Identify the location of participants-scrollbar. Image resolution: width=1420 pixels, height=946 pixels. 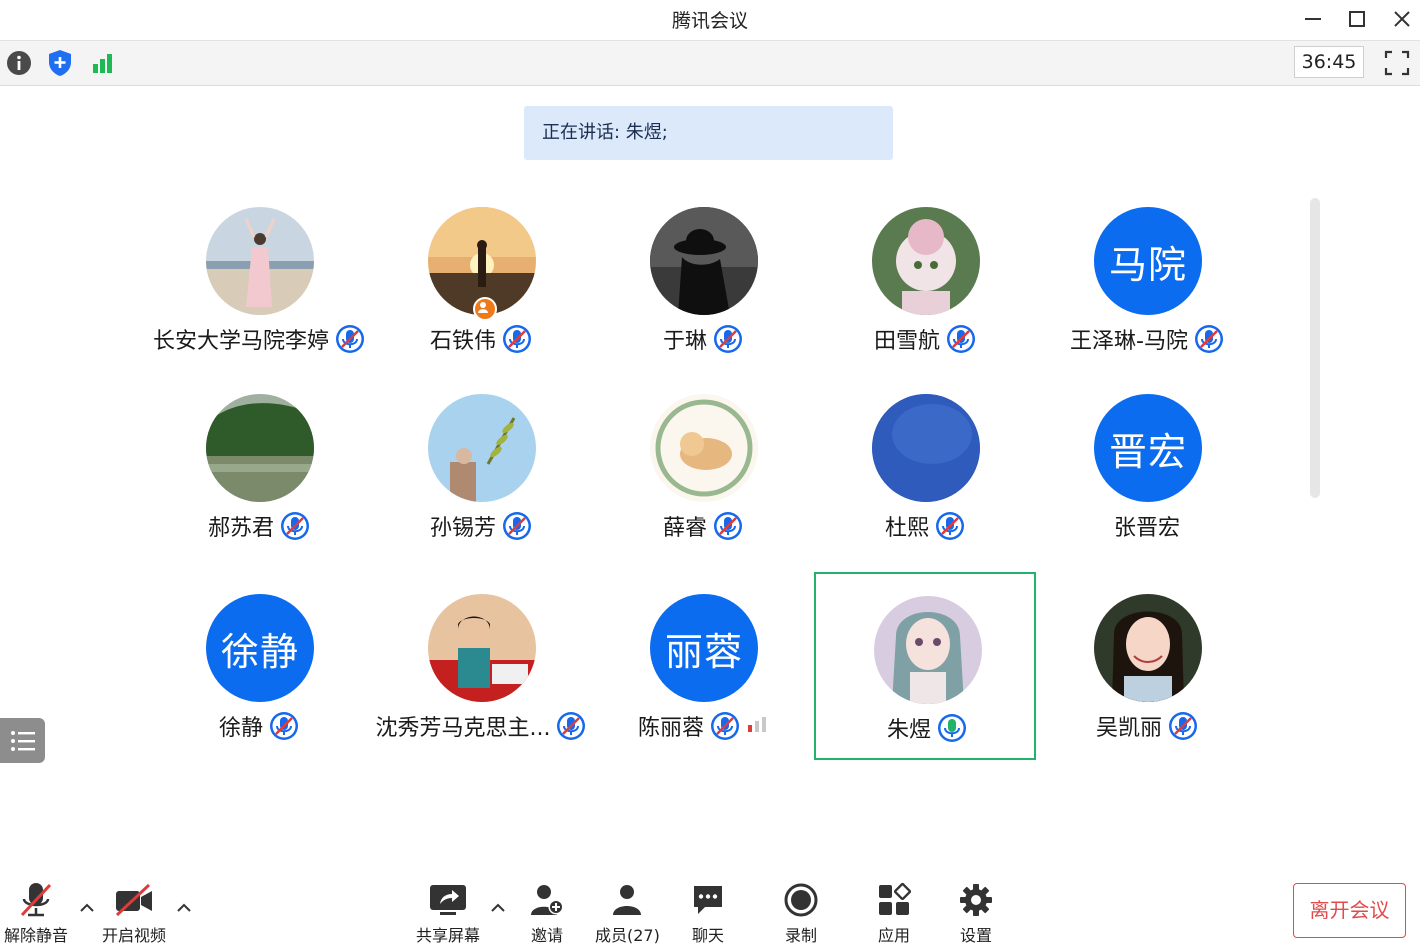
(1315, 348).